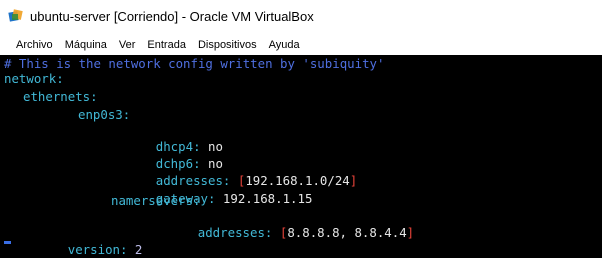  I want to click on text-cursor, so click(7, 242).